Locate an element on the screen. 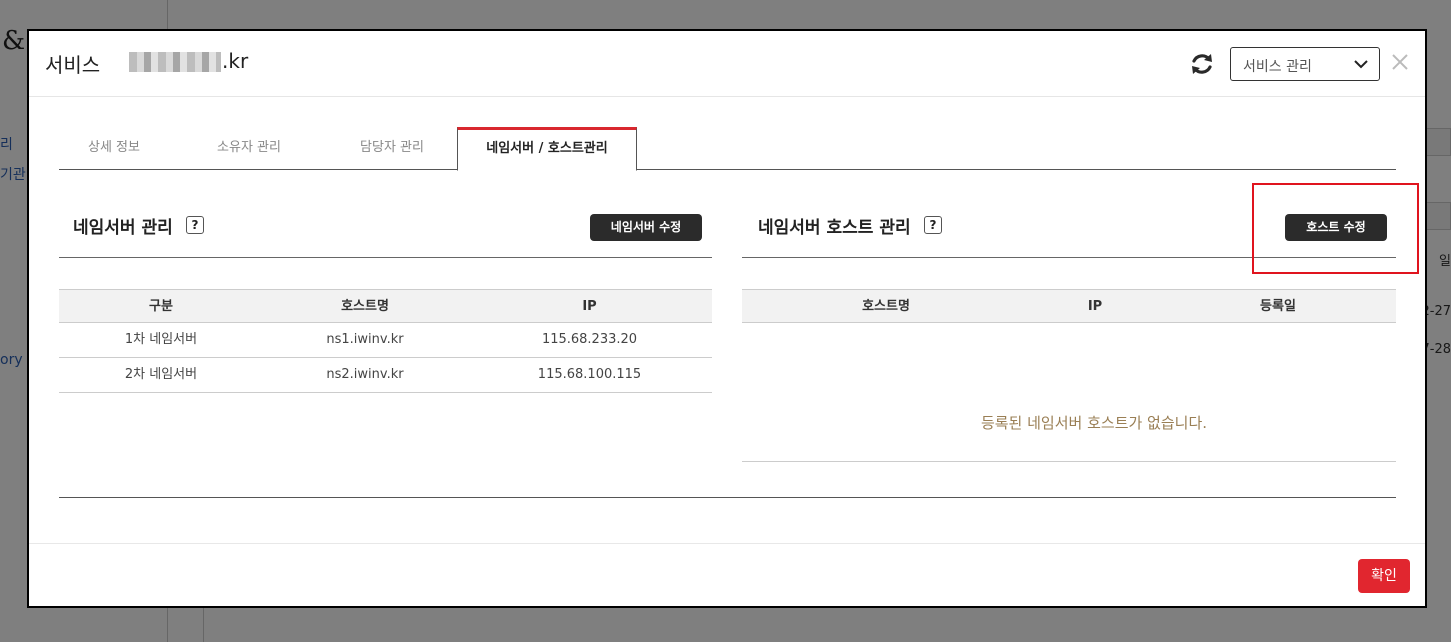 The image size is (1451, 642). domain-name-redacted is located at coordinates (175, 62).